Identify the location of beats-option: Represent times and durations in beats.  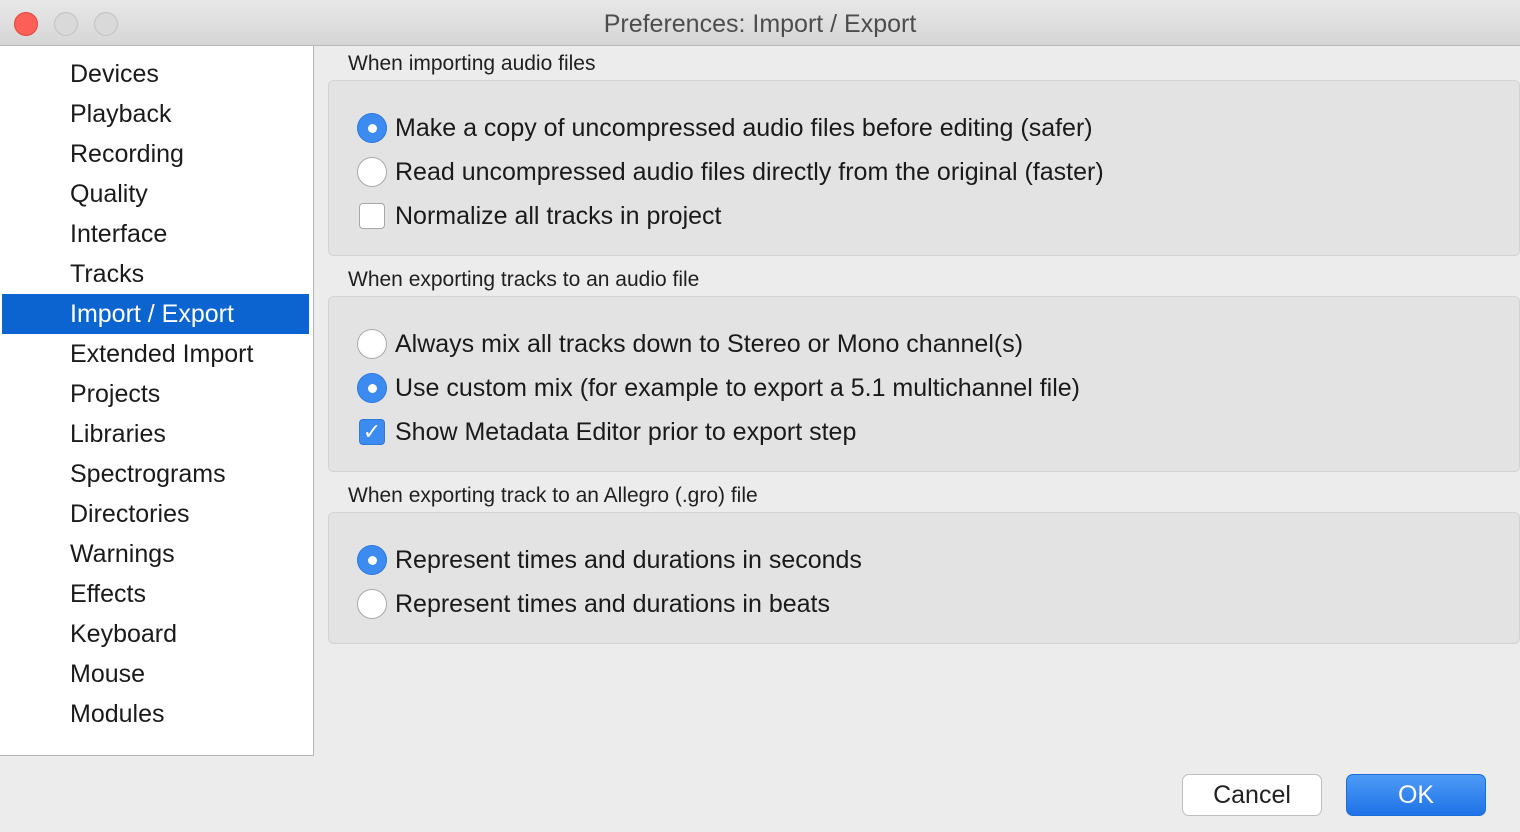
(593, 604).